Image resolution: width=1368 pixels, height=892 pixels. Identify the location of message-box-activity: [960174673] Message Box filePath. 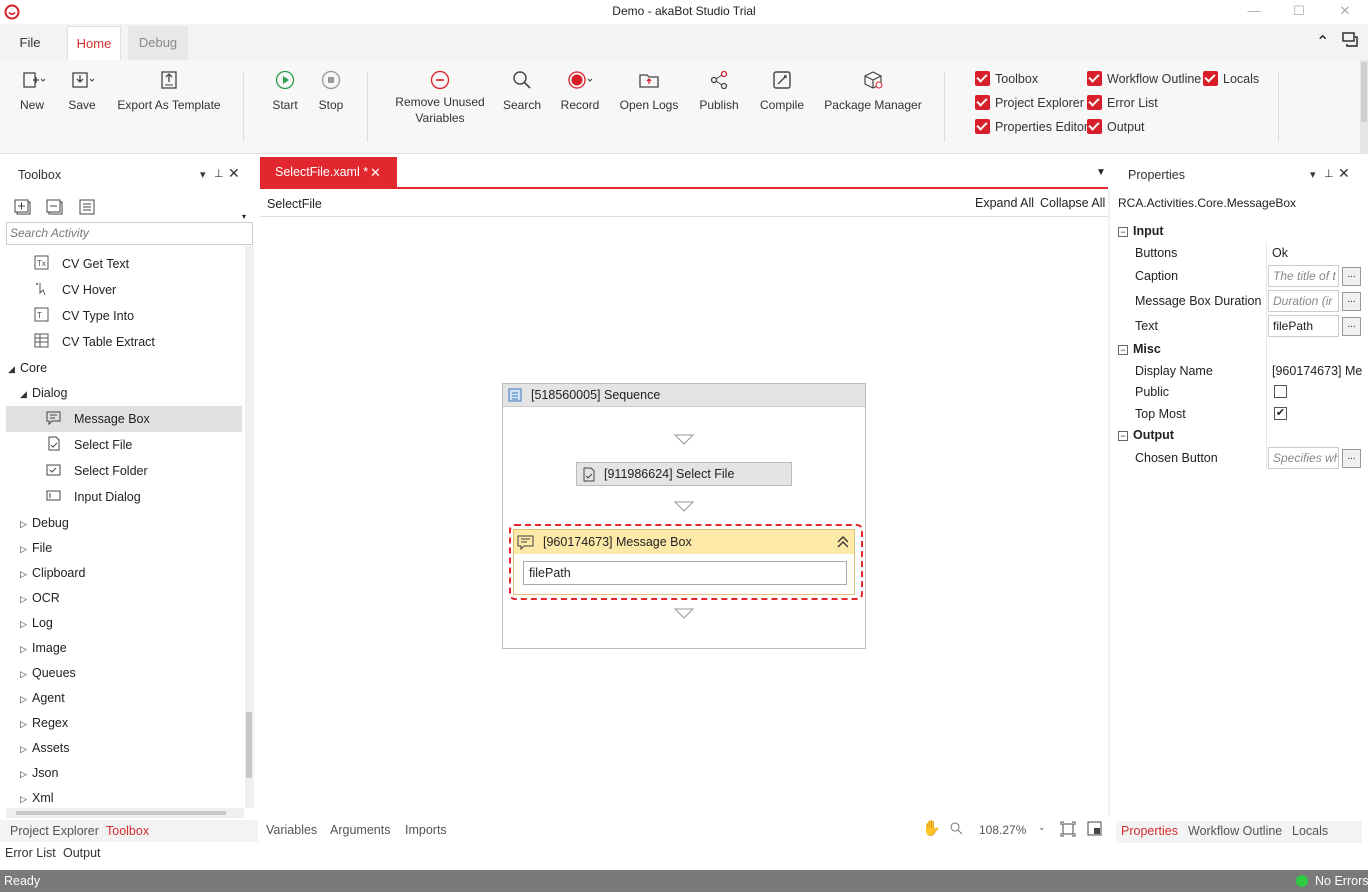
(684, 562).